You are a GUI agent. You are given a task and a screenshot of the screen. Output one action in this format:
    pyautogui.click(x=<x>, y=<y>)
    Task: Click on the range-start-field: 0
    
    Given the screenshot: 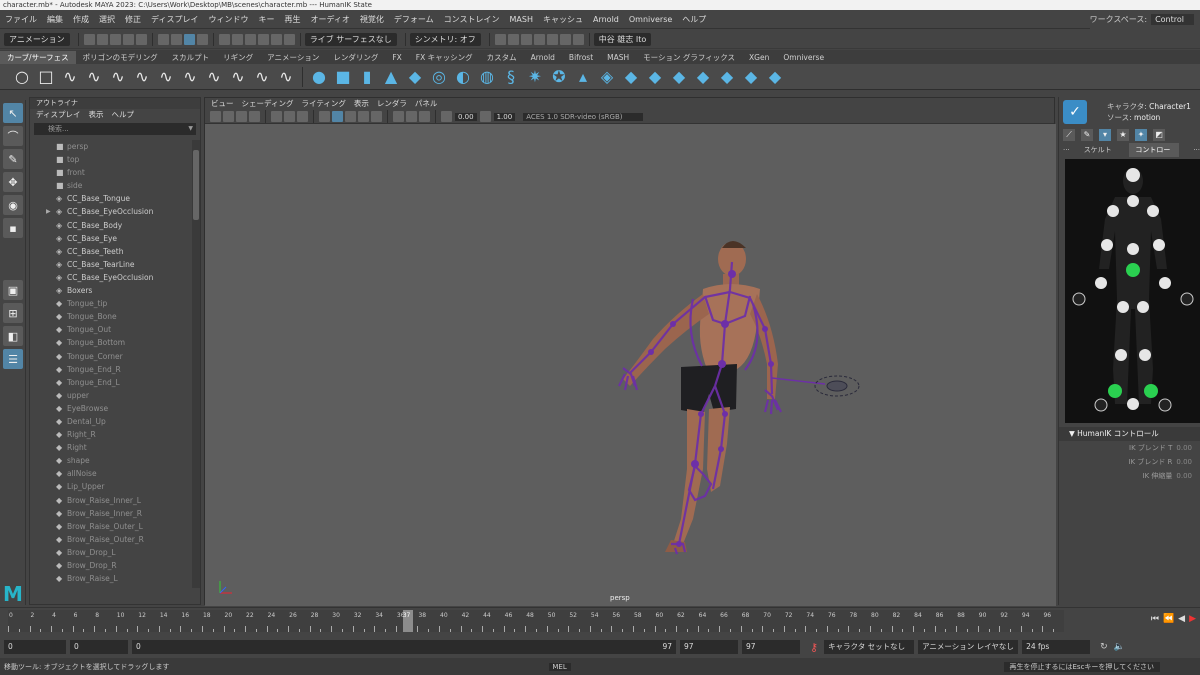 What is the action you would take?
    pyautogui.click(x=35, y=647)
    